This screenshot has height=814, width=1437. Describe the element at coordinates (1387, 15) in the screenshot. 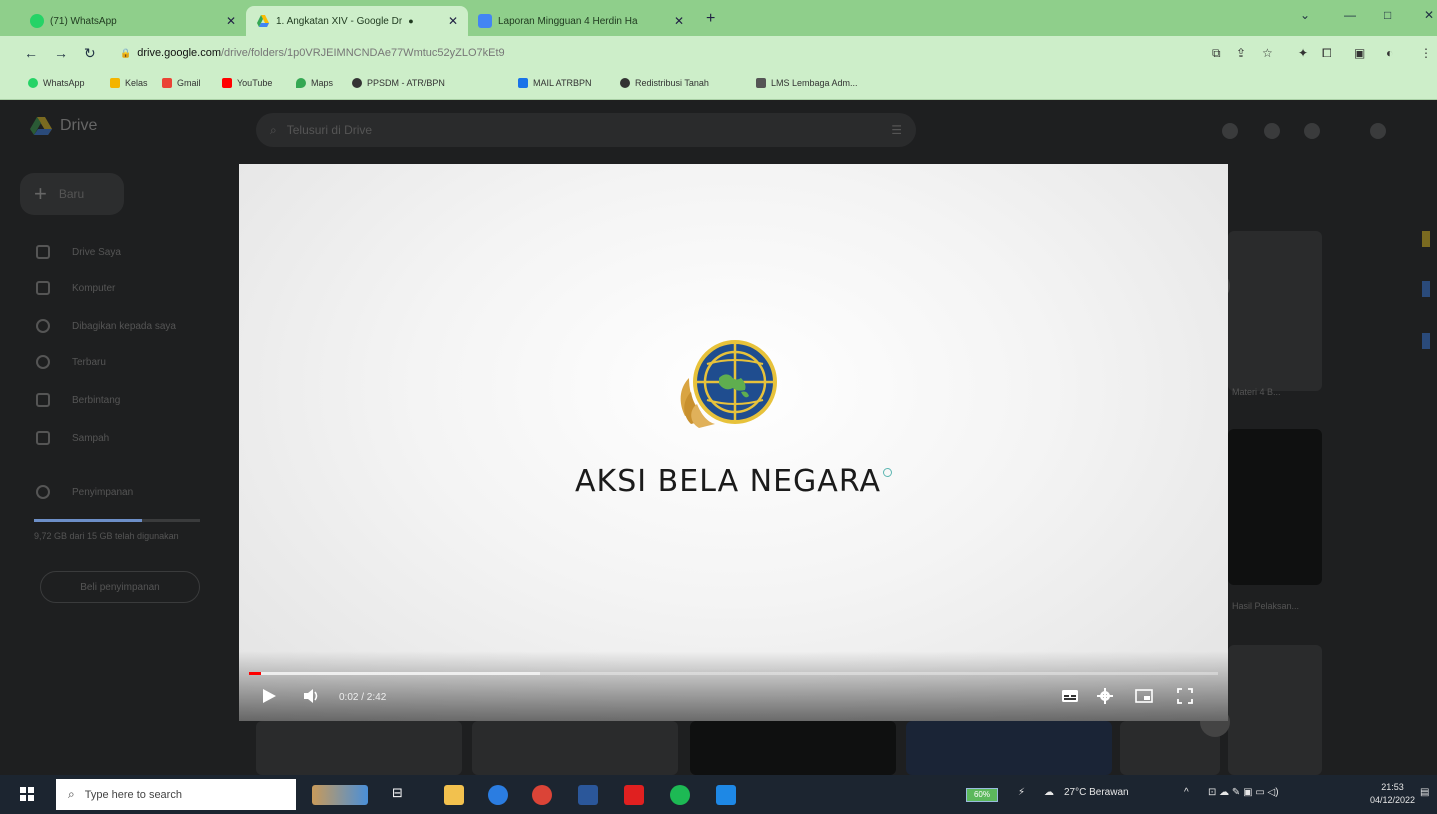

I see `maximize-button: □` at that location.